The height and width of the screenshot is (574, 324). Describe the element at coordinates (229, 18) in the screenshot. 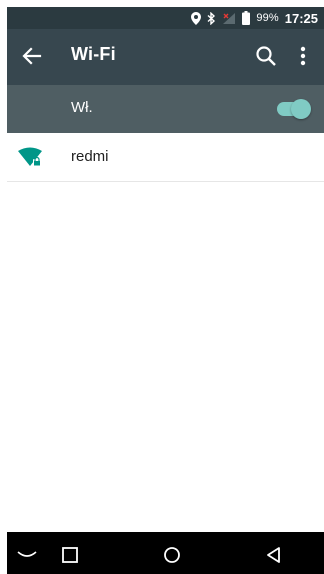

I see `signal-off-icon` at that location.